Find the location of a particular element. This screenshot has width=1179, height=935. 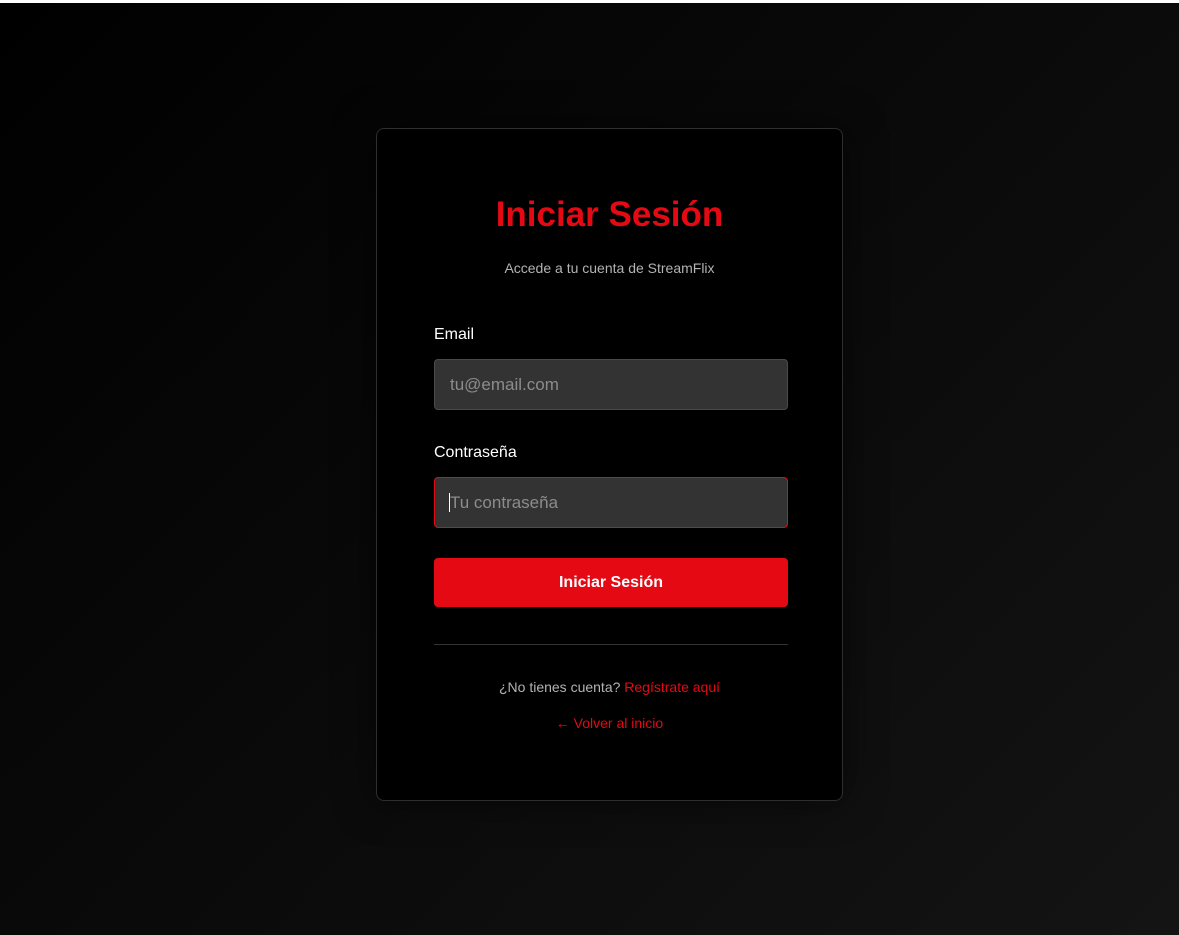

top-edge-strip is located at coordinates (589, 1).